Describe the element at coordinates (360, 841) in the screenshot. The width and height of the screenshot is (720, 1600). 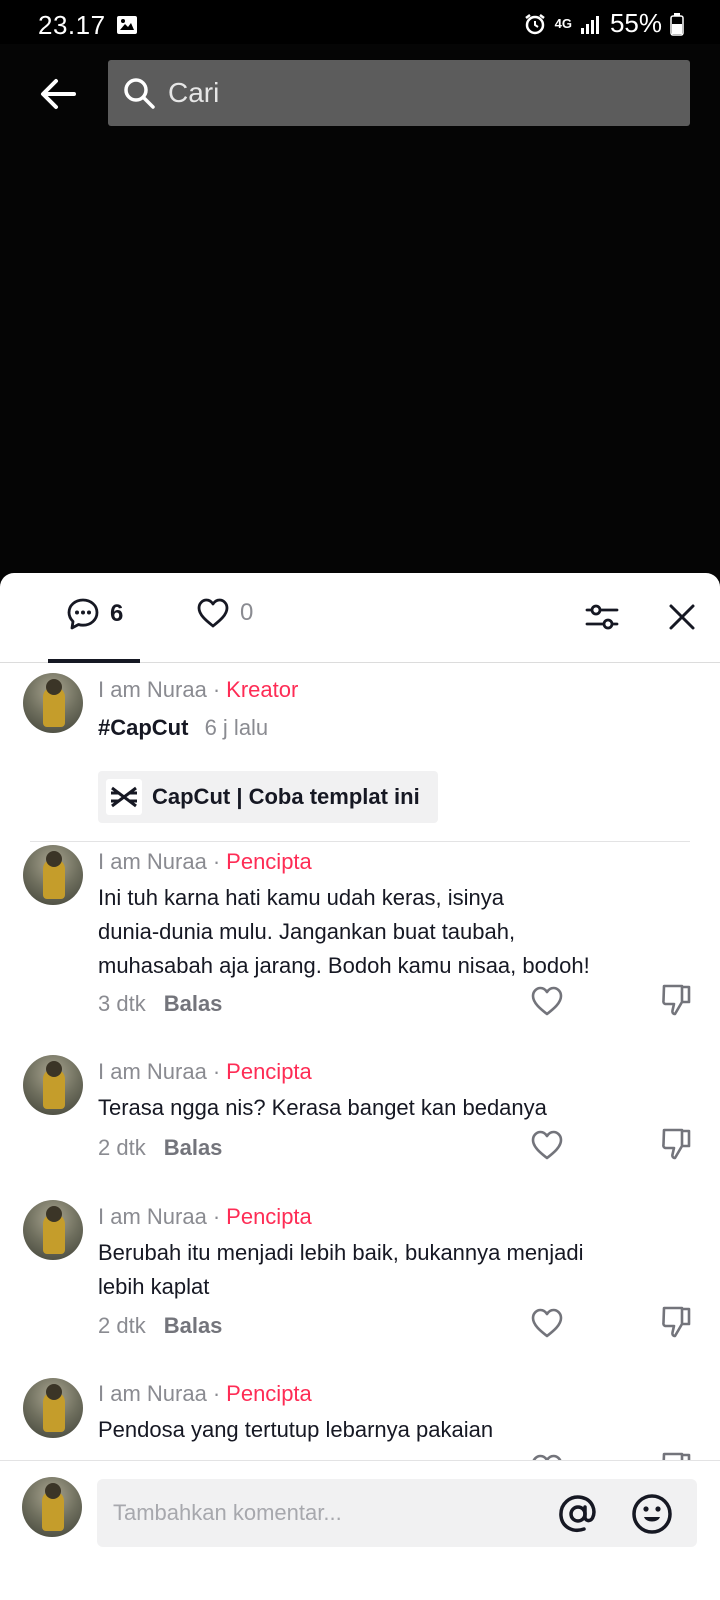
I see `divider` at that location.